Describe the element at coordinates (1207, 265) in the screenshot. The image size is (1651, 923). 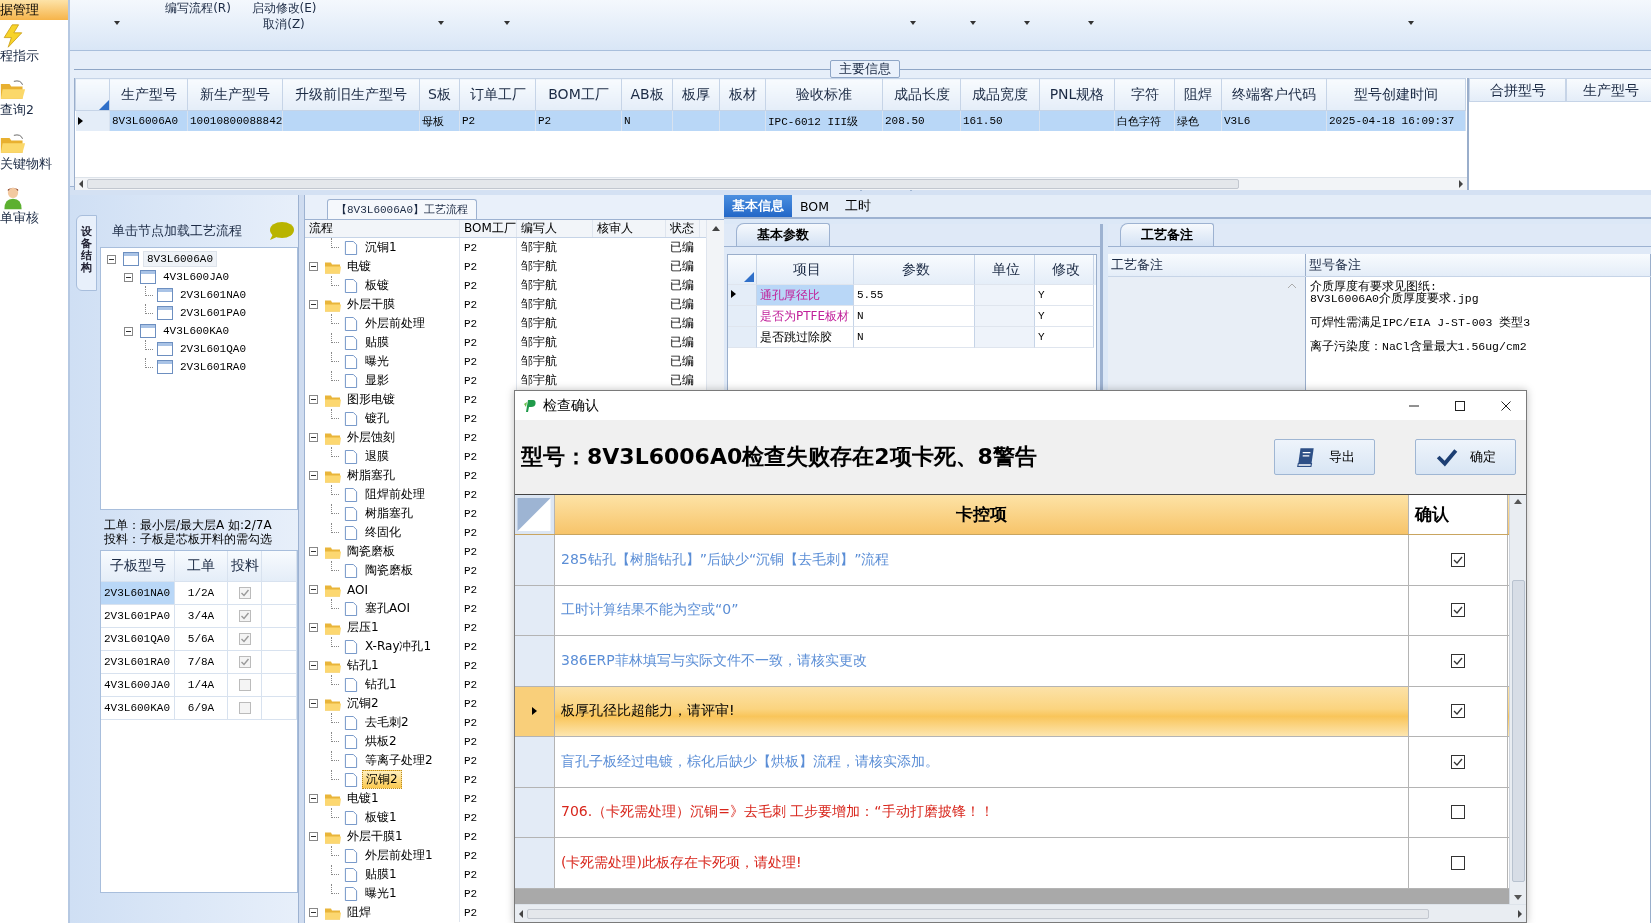
I see `column-header: 工艺备注` at that location.